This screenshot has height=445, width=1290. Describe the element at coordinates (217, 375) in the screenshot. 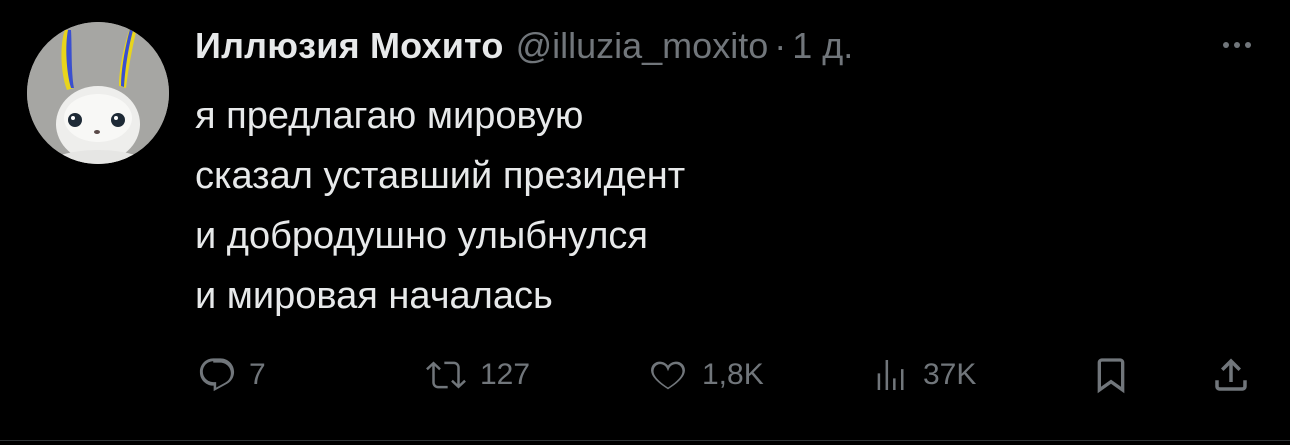

I see `reply-icon` at that location.